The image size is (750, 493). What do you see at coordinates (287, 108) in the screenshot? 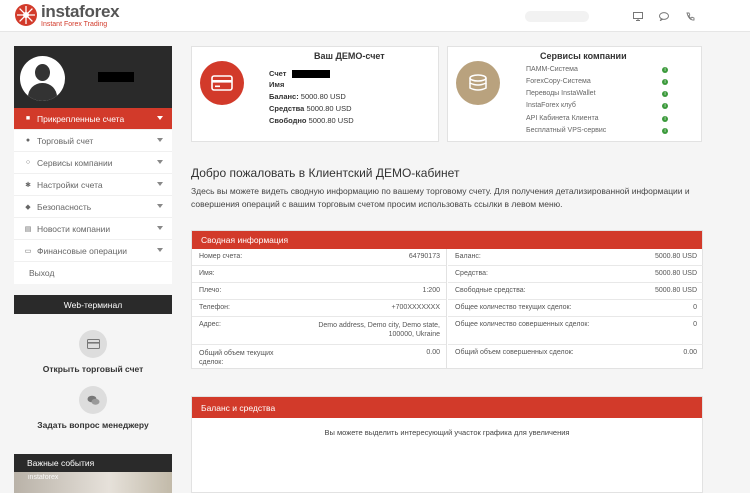
I see `equity-label: Средства` at bounding box center [287, 108].